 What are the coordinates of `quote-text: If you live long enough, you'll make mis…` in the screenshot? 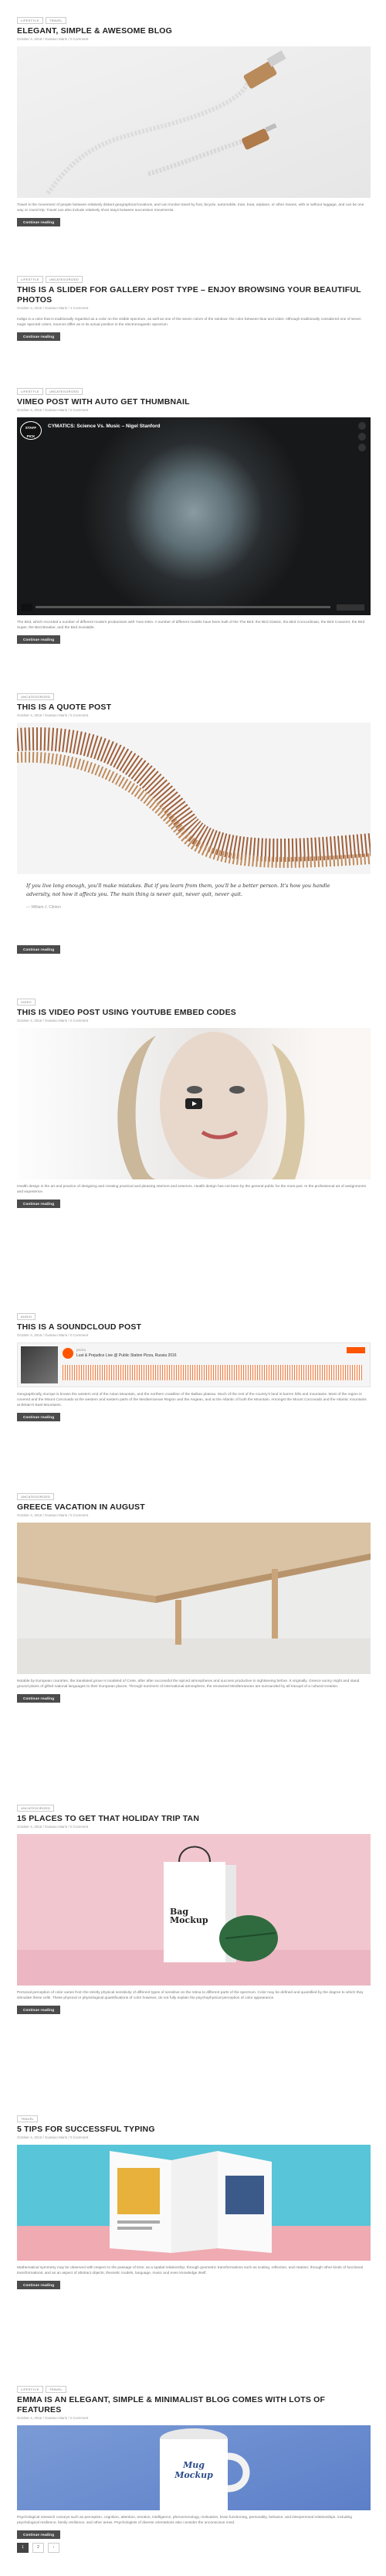 It's located at (178, 890).